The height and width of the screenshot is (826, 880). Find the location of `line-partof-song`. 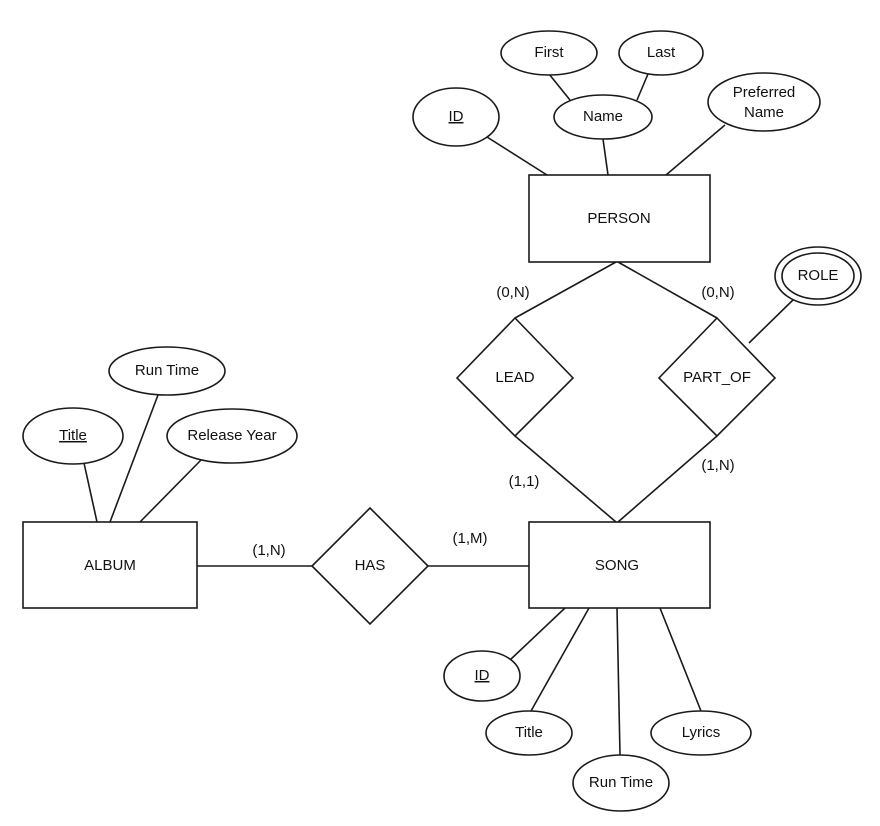

line-partof-song is located at coordinates (667, 479).